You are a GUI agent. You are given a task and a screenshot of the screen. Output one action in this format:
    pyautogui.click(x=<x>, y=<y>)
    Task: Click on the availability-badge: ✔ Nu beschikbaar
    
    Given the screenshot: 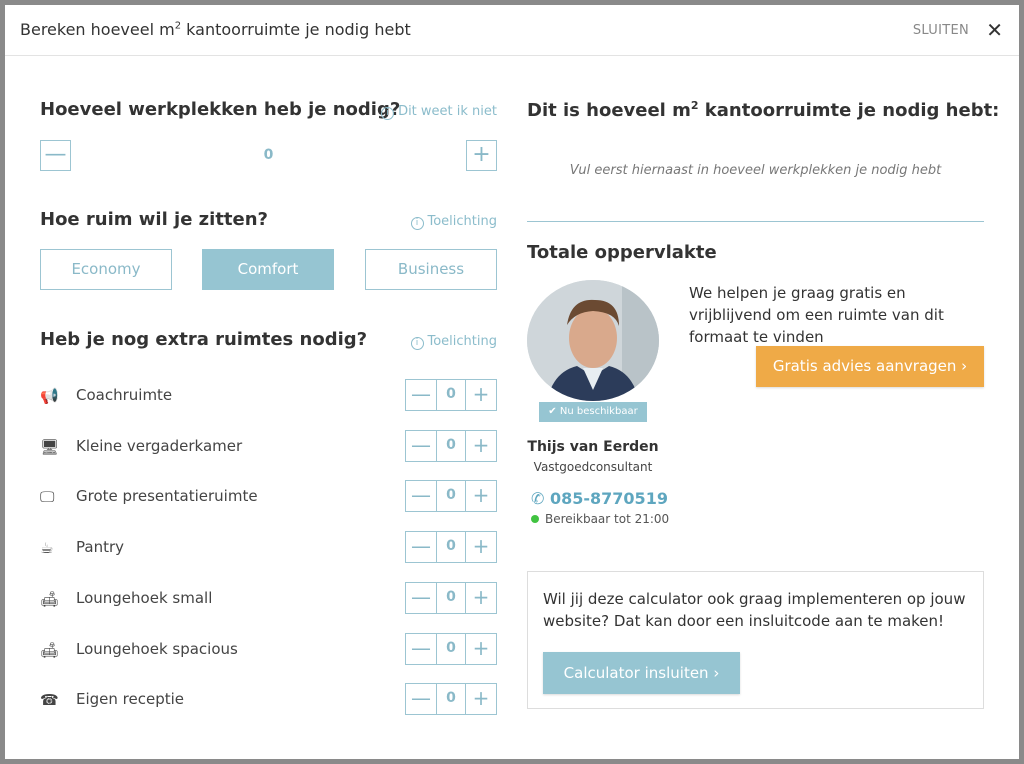 What is the action you would take?
    pyautogui.click(x=593, y=412)
    